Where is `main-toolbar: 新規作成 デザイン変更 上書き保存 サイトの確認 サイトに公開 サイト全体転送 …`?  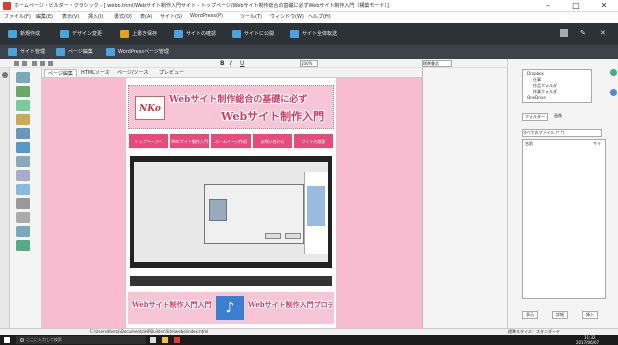
main-toolbar: 新規作成 デザイン変更 上書き保存 サイトの確認 サイトに公開 サイト全体転送 … is located at coordinates (309, 34).